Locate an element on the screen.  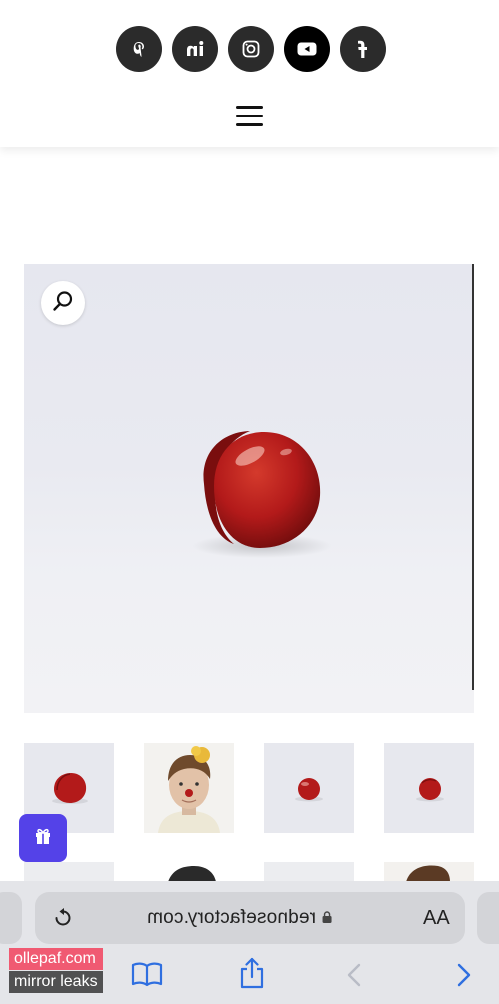
magnifier-icon is located at coordinates (63, 303).